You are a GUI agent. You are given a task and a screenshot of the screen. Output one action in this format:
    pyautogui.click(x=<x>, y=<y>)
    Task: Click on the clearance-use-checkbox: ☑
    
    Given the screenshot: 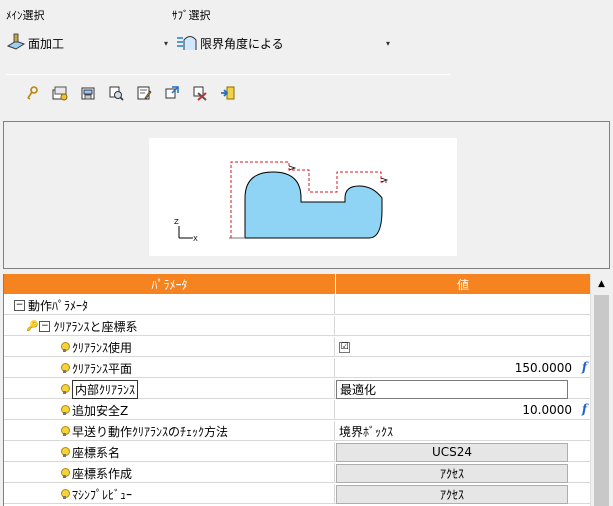 What is the action you would take?
    pyautogui.click(x=344, y=347)
    